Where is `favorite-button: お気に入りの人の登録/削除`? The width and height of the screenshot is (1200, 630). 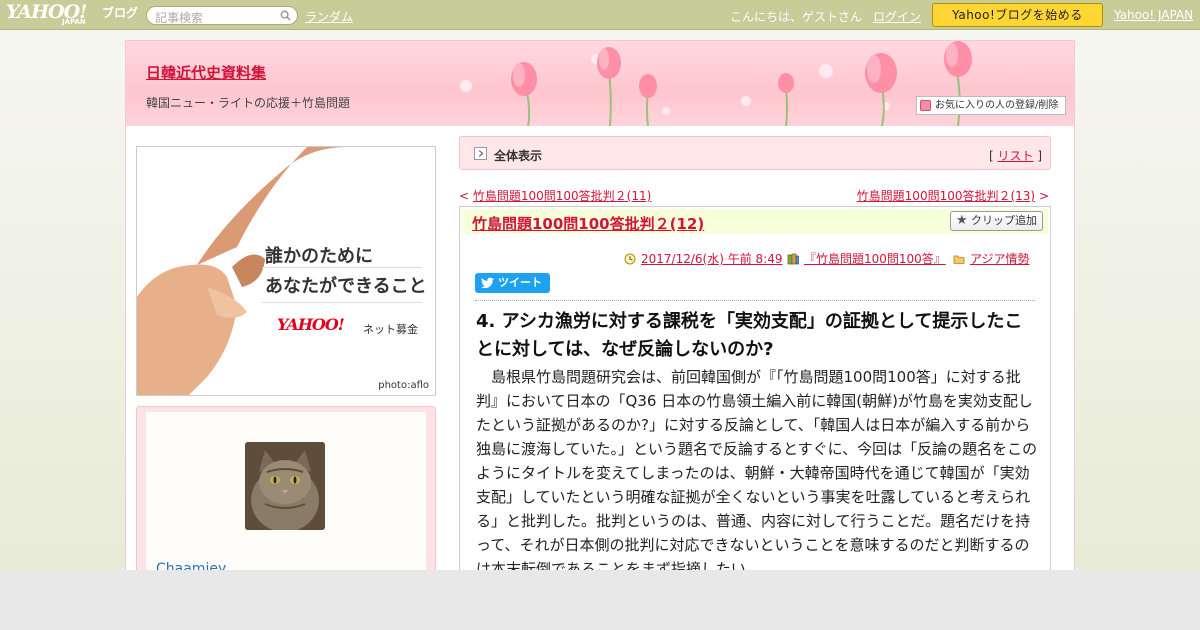 favorite-button: お気に入りの人の登録/削除 is located at coordinates (991, 105).